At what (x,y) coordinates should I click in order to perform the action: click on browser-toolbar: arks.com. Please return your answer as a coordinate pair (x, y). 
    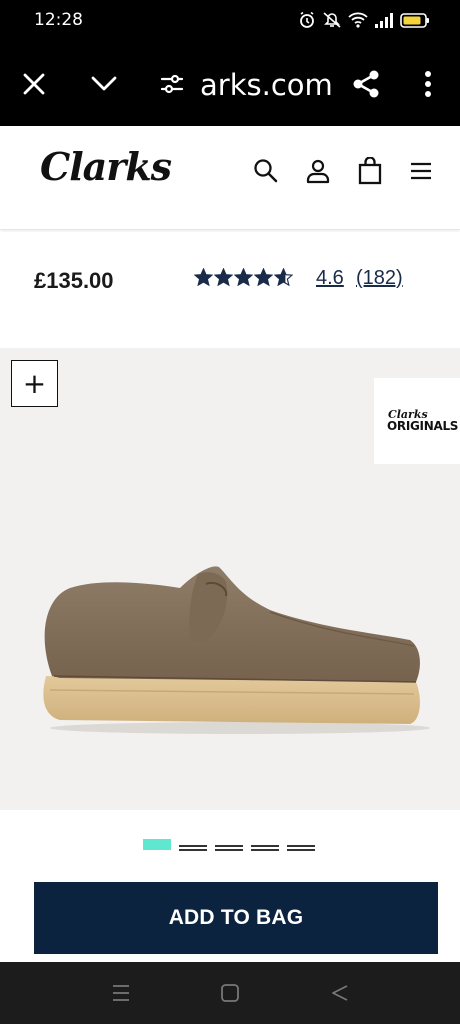
    Looking at the image, I should click on (230, 83).